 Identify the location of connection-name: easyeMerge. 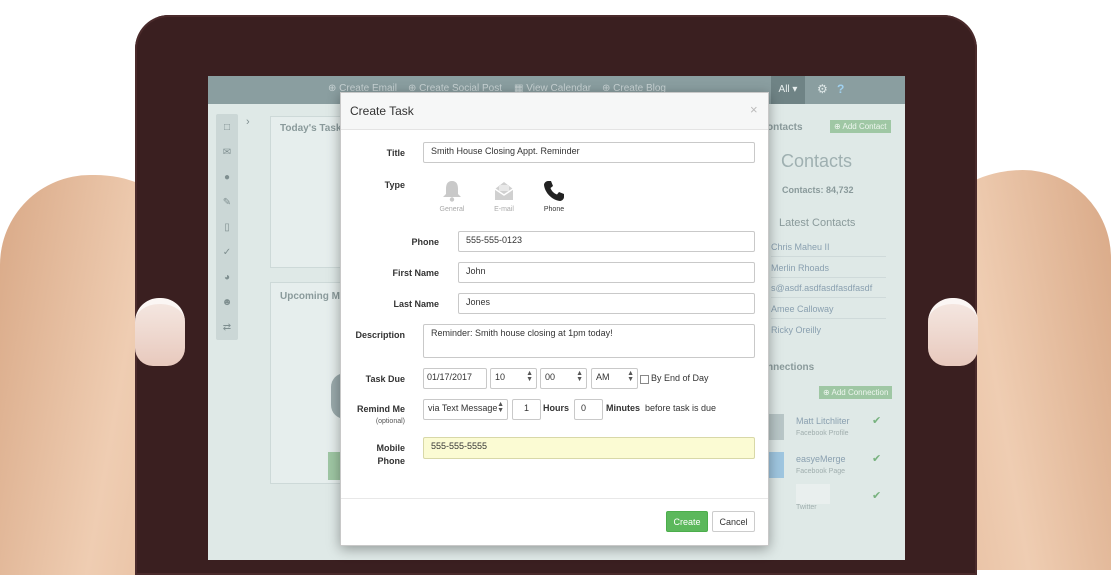
(821, 459).